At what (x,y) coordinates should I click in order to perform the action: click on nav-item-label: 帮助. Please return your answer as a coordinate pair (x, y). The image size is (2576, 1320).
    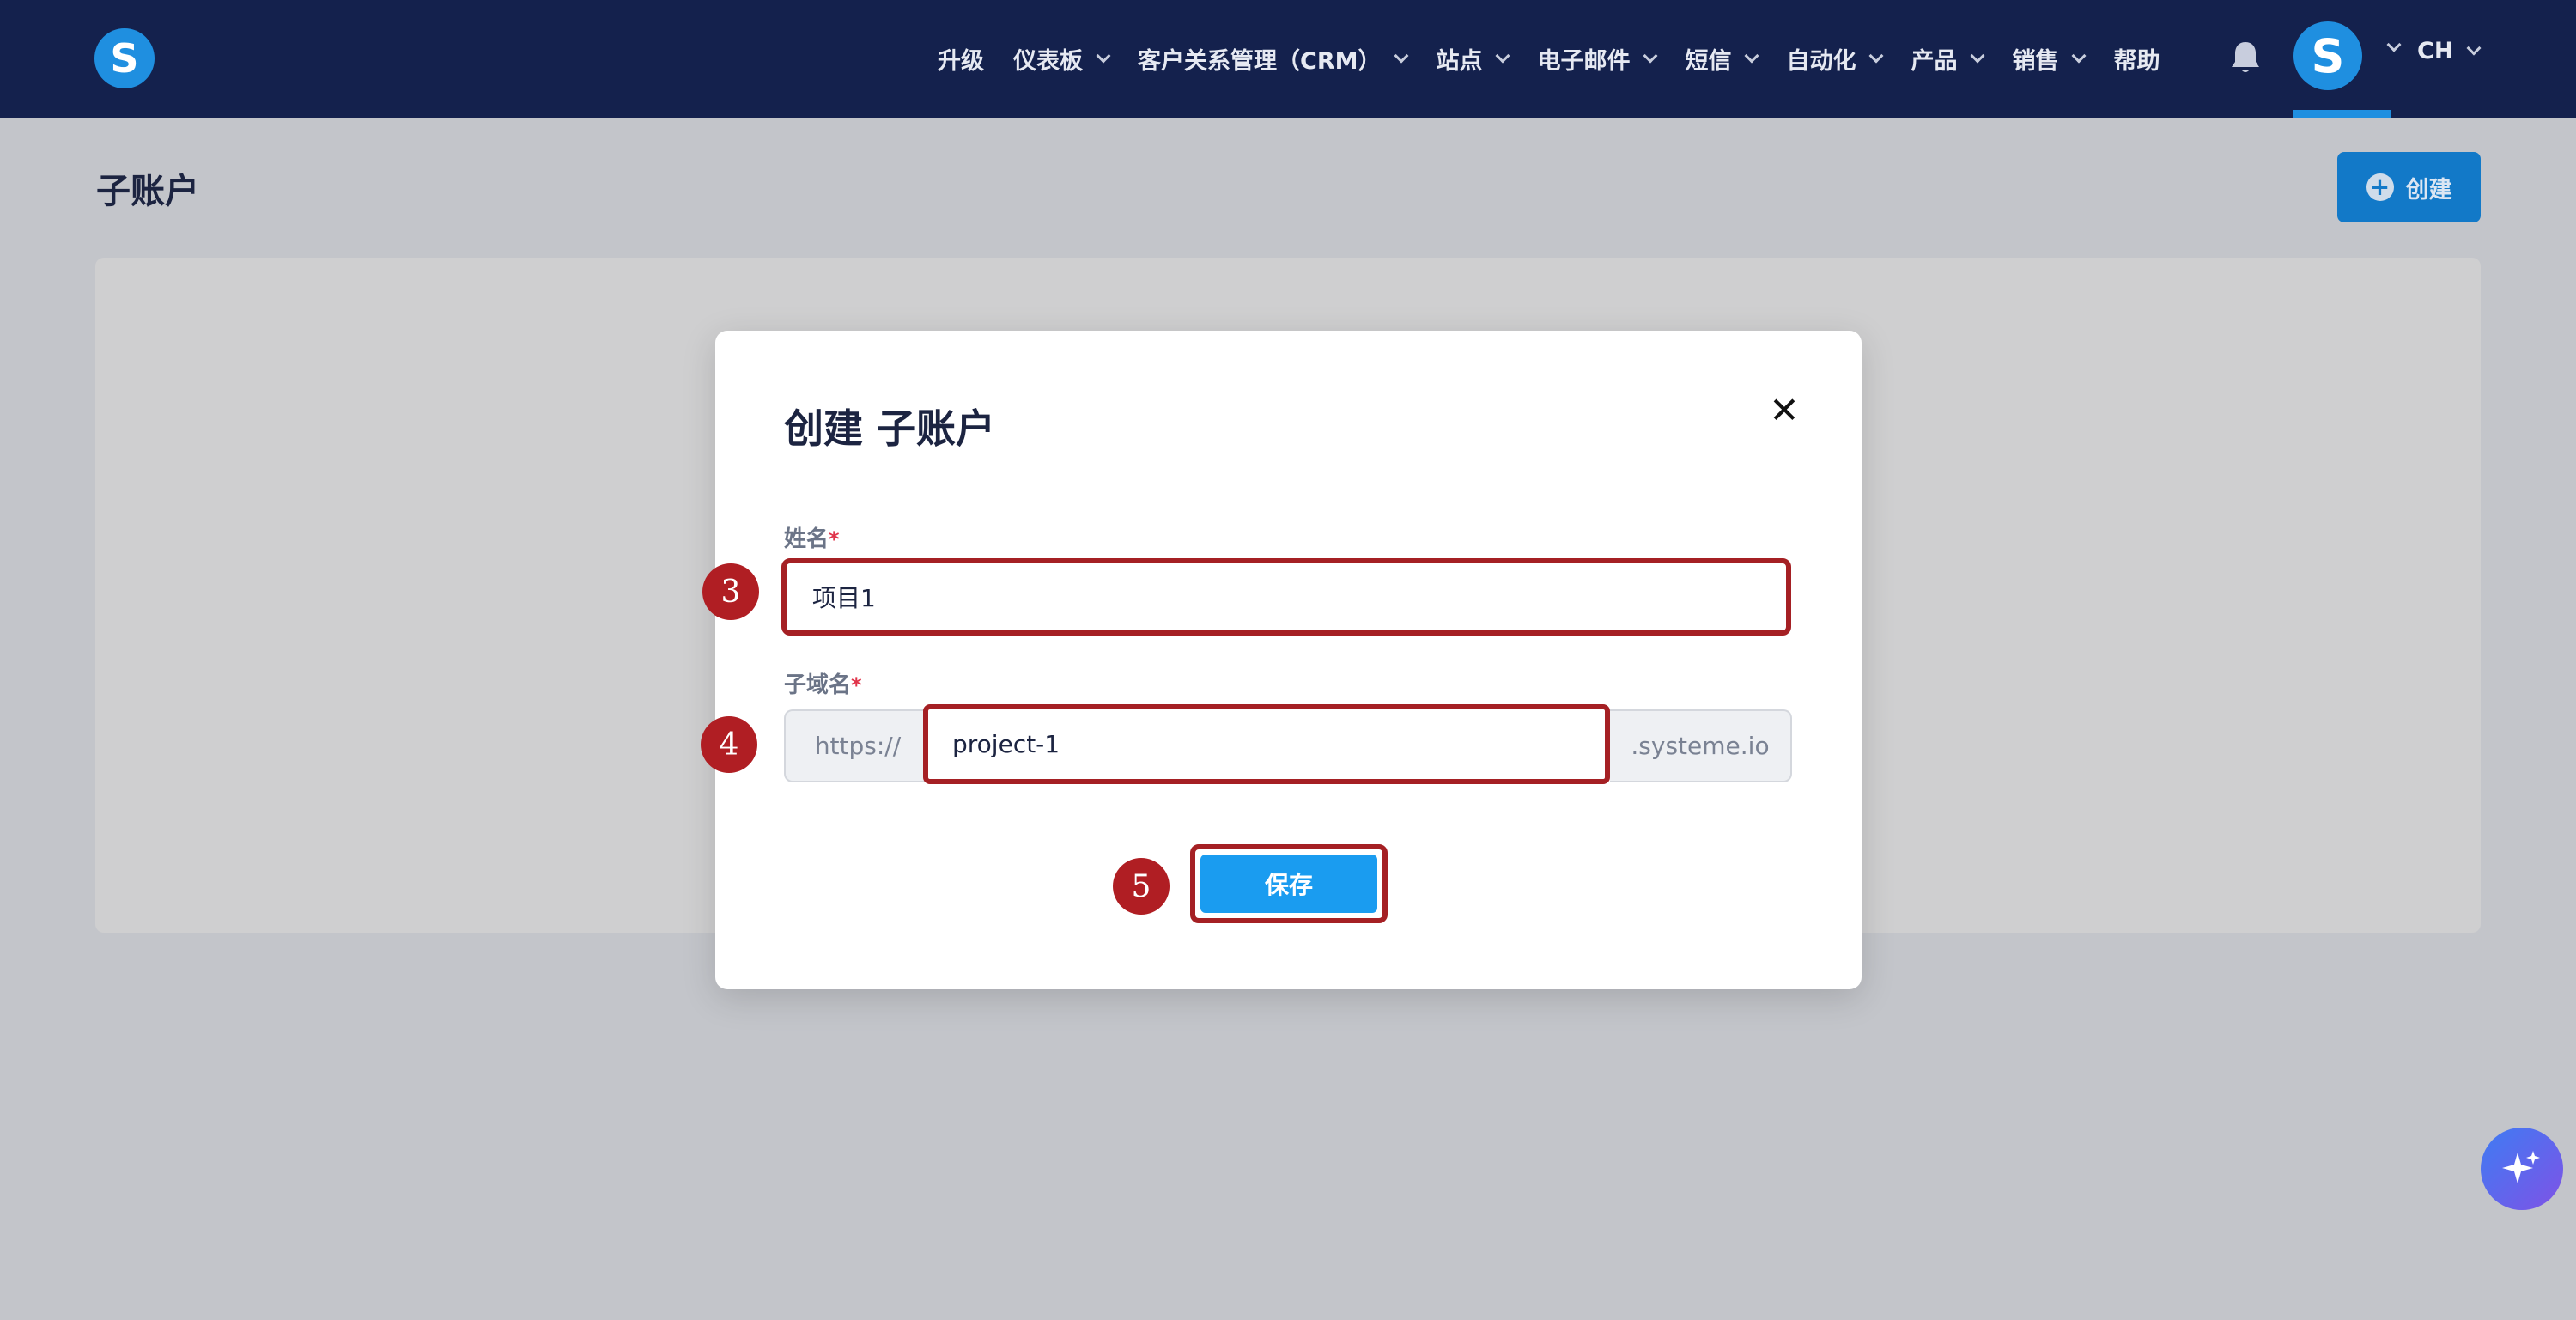
    Looking at the image, I should click on (2136, 61).